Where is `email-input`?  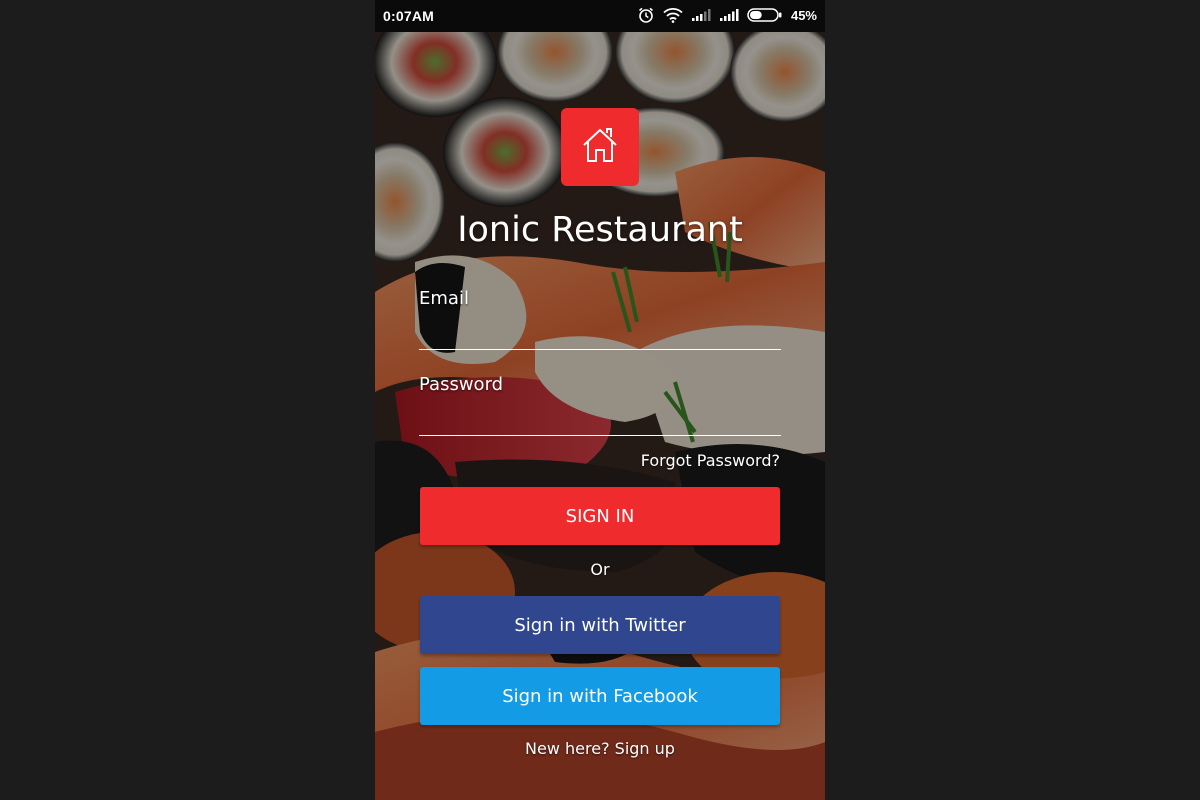
email-input is located at coordinates (600, 335).